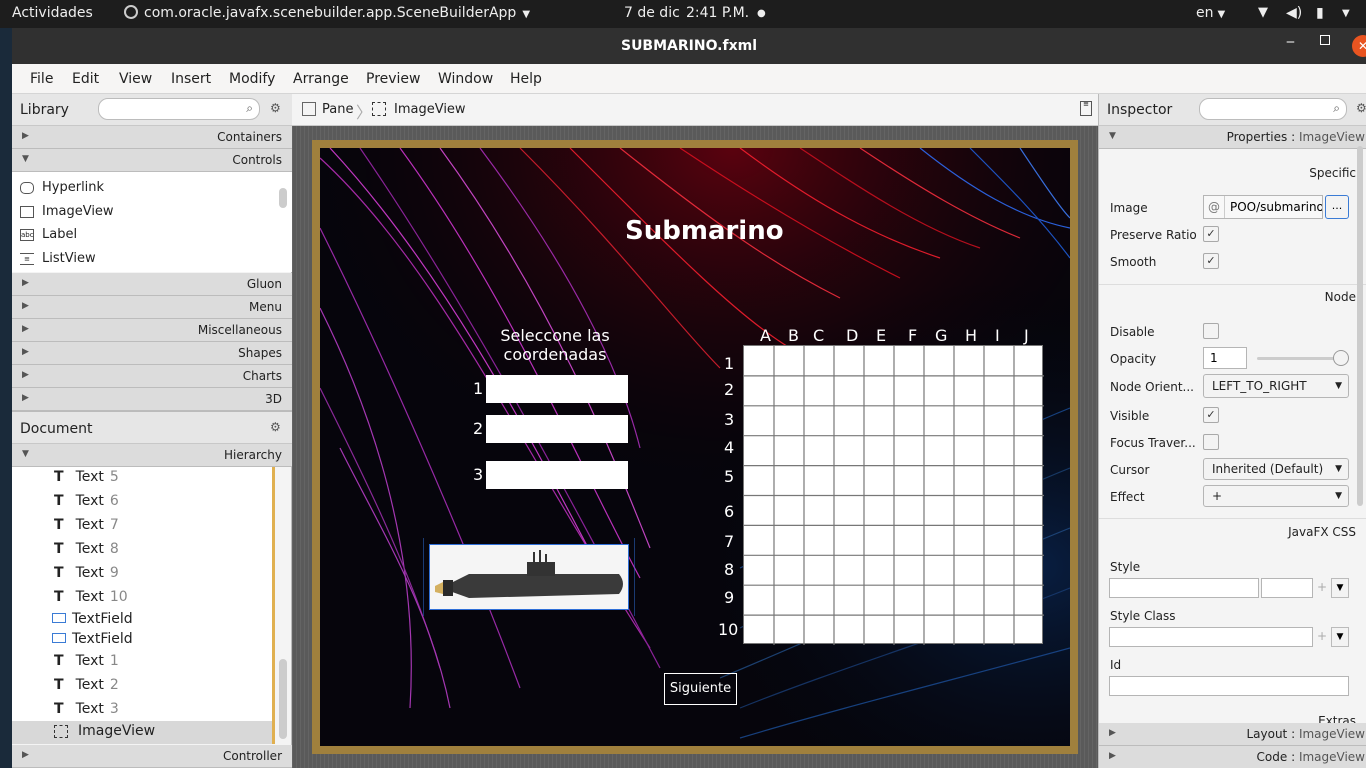 The height and width of the screenshot is (768, 1366). What do you see at coordinates (1232, 757) in the screenshot?
I see `code-section: ▶ Code : ImageView` at bounding box center [1232, 757].